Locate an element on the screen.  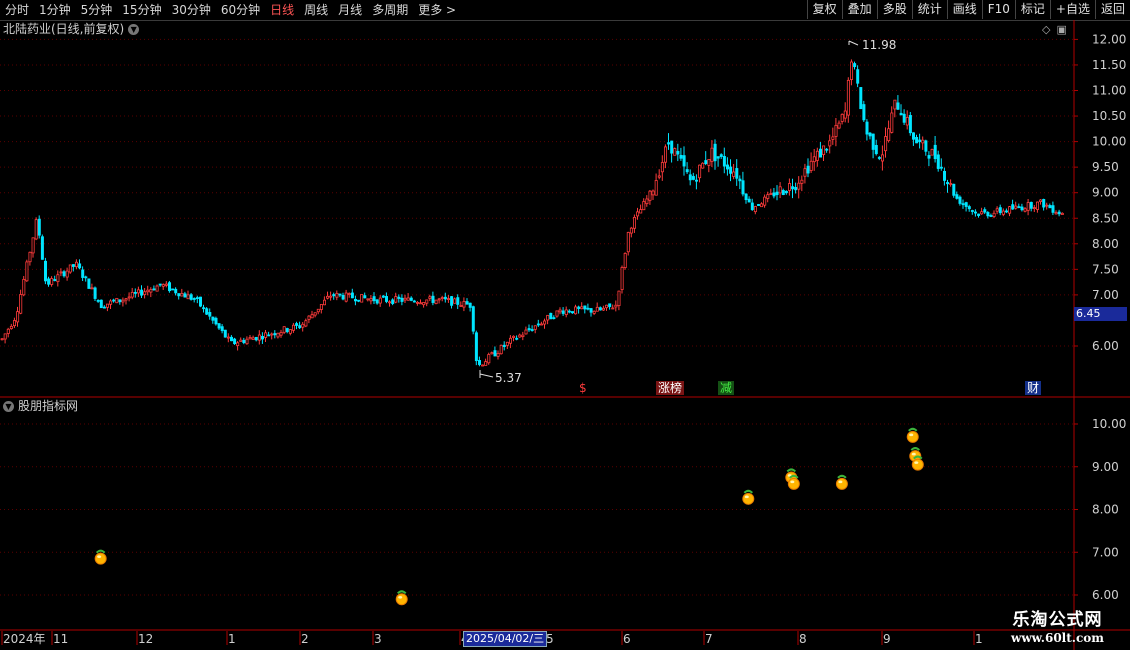
low-marker is located at coordinates (486, 374).